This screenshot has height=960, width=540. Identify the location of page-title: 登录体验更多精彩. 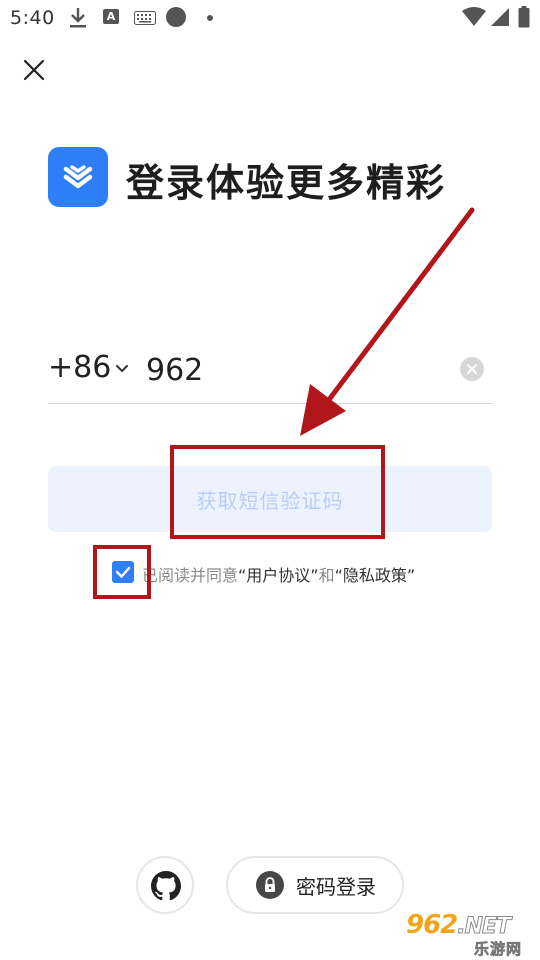
(286, 183).